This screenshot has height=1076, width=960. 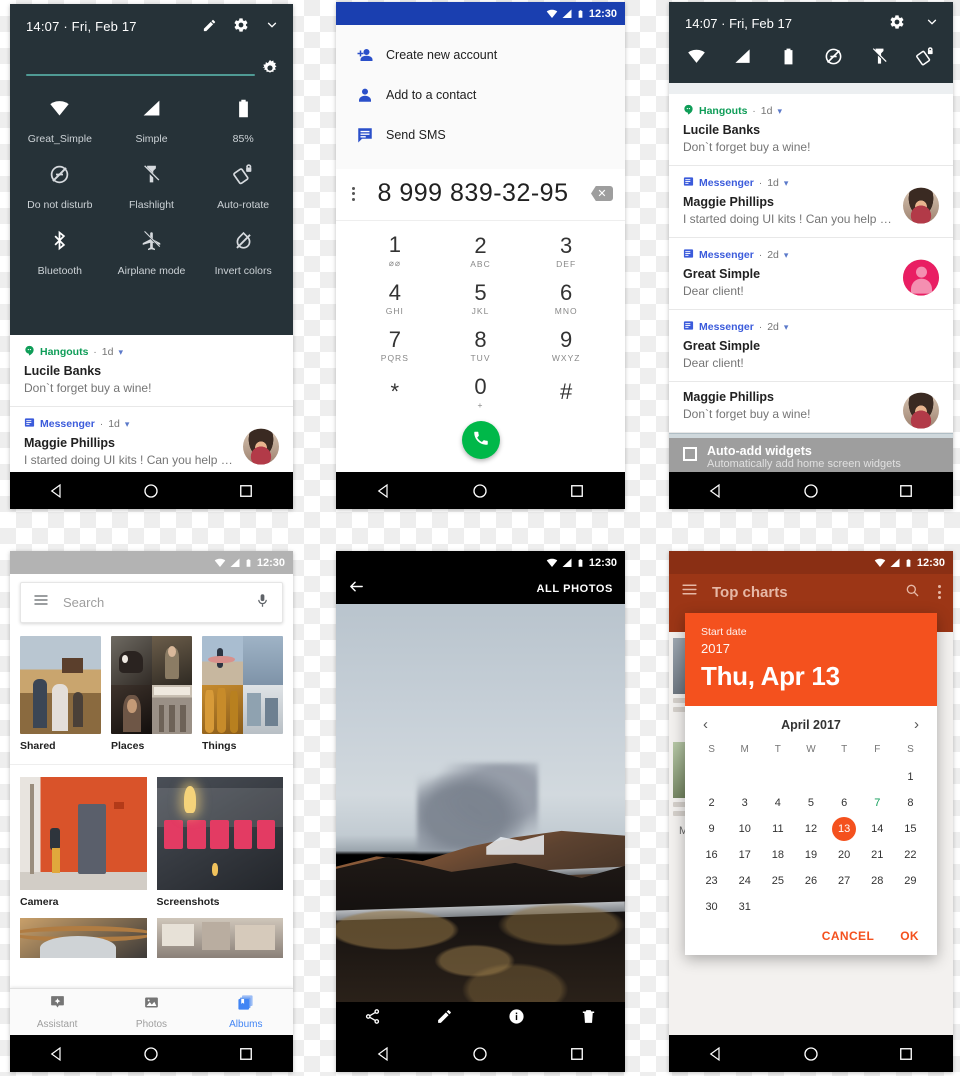 What do you see at coordinates (742, 59) in the screenshot?
I see `signal-icon` at bounding box center [742, 59].